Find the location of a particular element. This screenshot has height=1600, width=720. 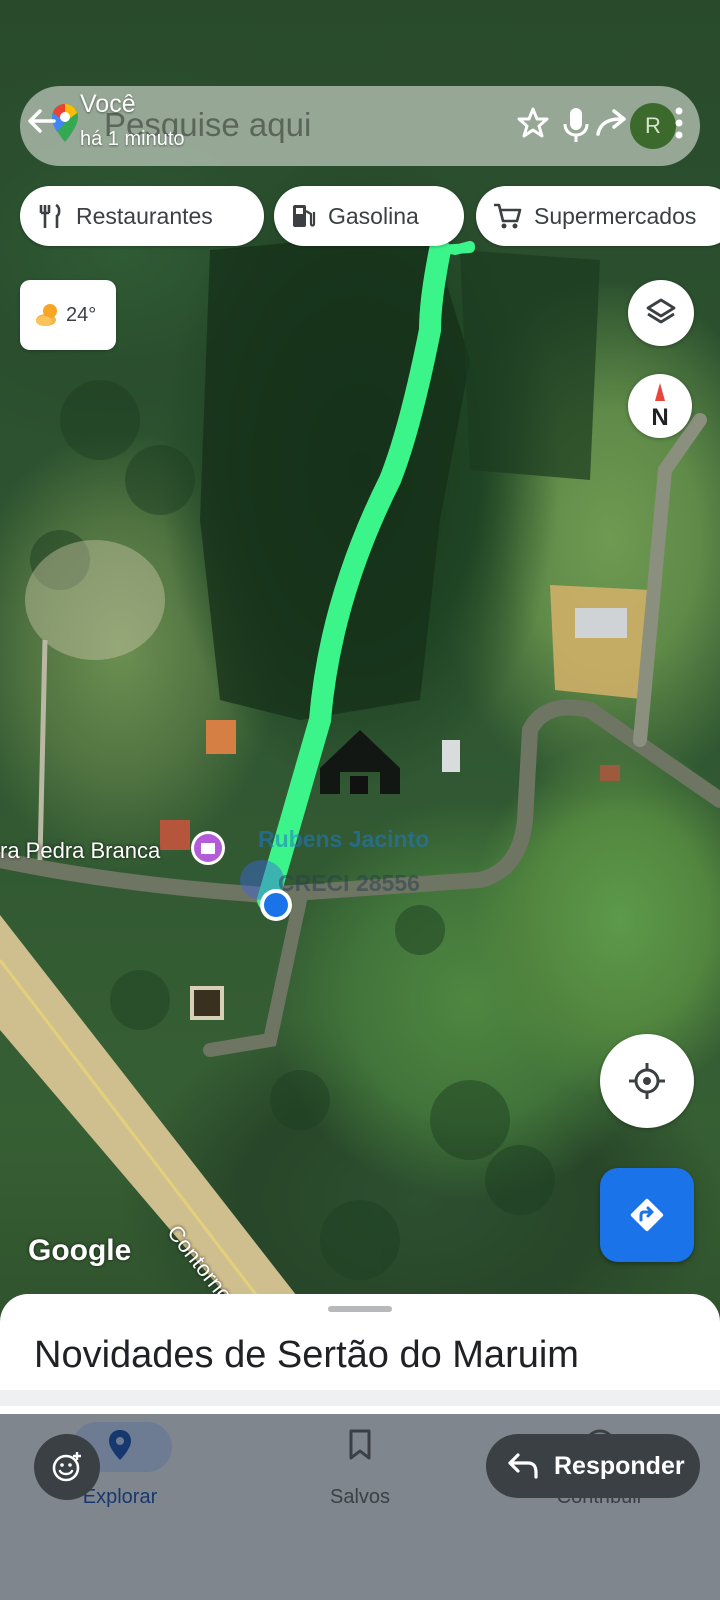

add-emoji-icon is located at coordinates (66, 1467).